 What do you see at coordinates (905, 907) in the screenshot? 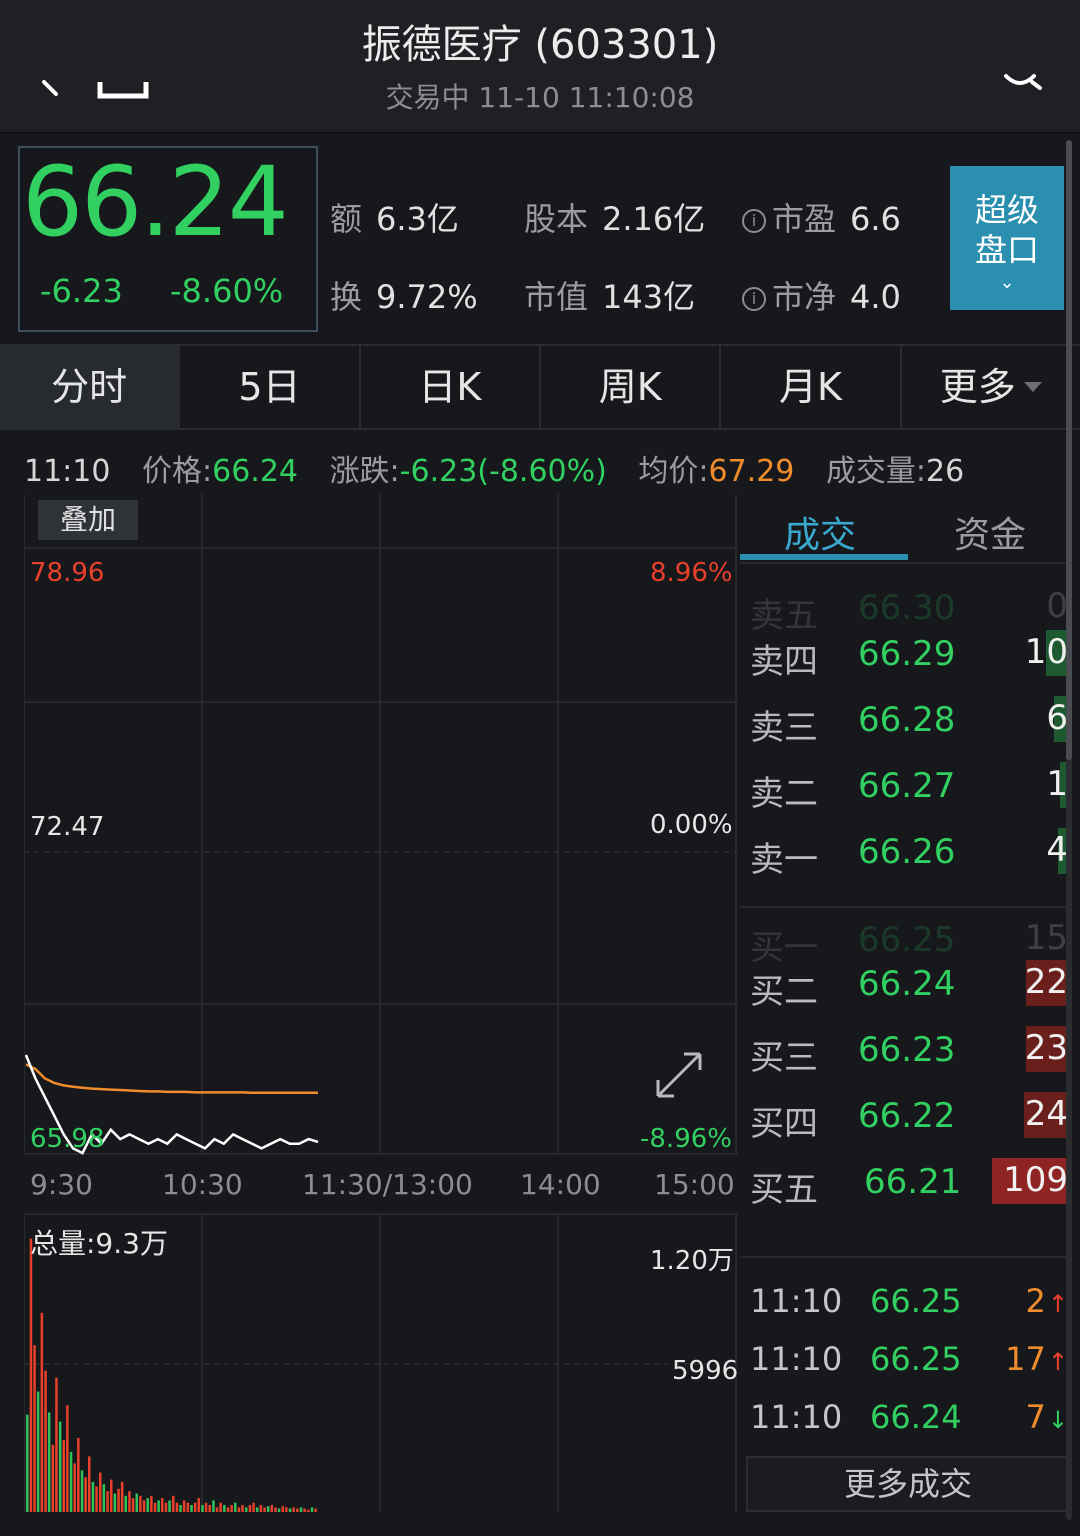
I see `orderbook-divider` at bounding box center [905, 907].